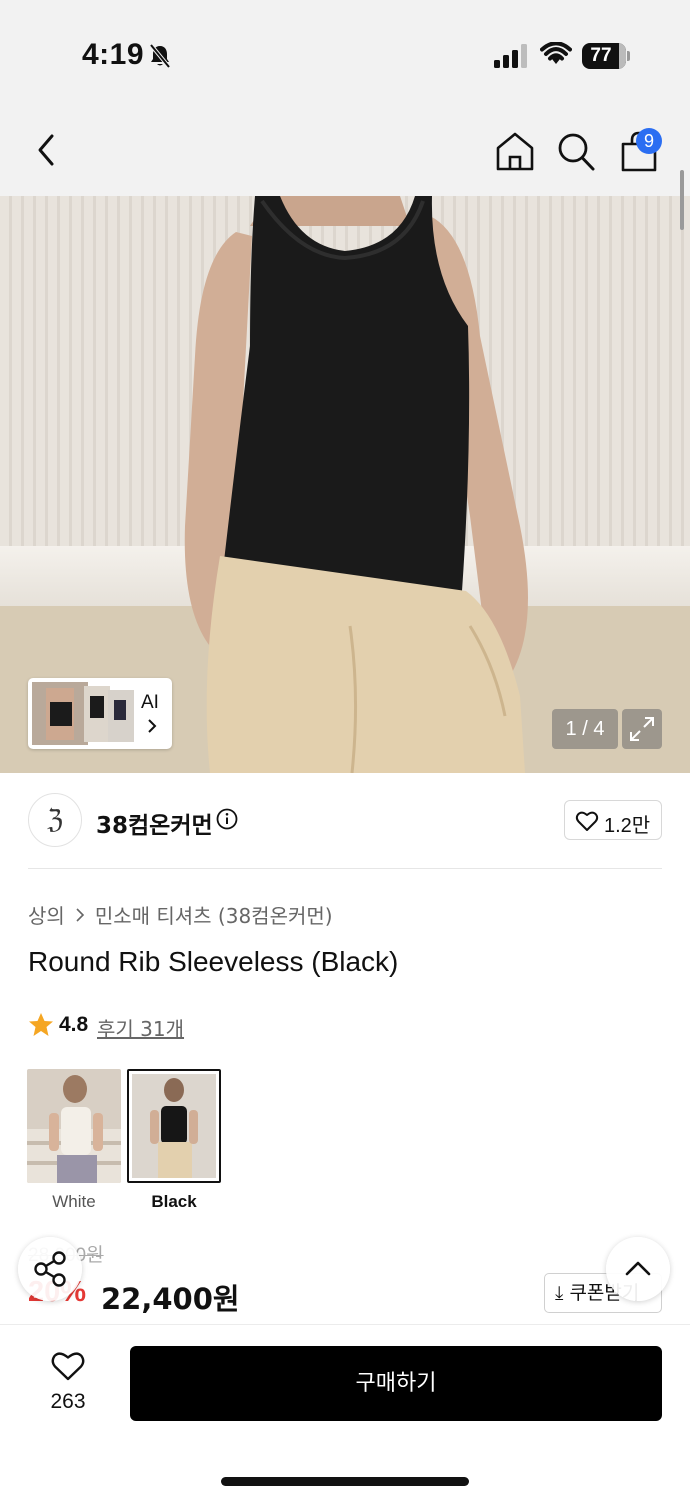 Image resolution: width=690 pixels, height=1500 pixels. What do you see at coordinates (345, 1481) in the screenshot?
I see `home-indicator` at bounding box center [345, 1481].